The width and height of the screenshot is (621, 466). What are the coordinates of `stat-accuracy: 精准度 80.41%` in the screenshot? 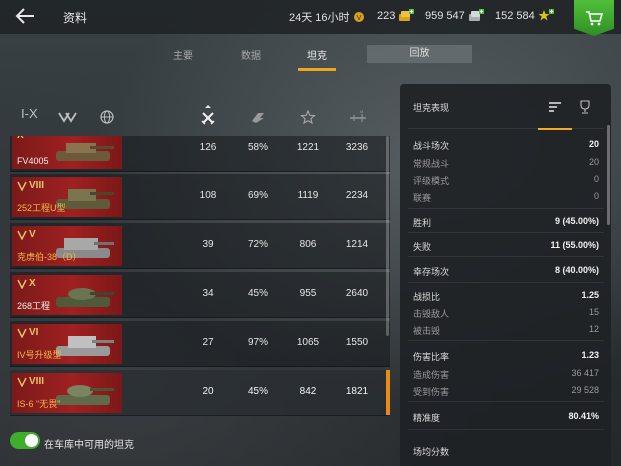 It's located at (506, 417).